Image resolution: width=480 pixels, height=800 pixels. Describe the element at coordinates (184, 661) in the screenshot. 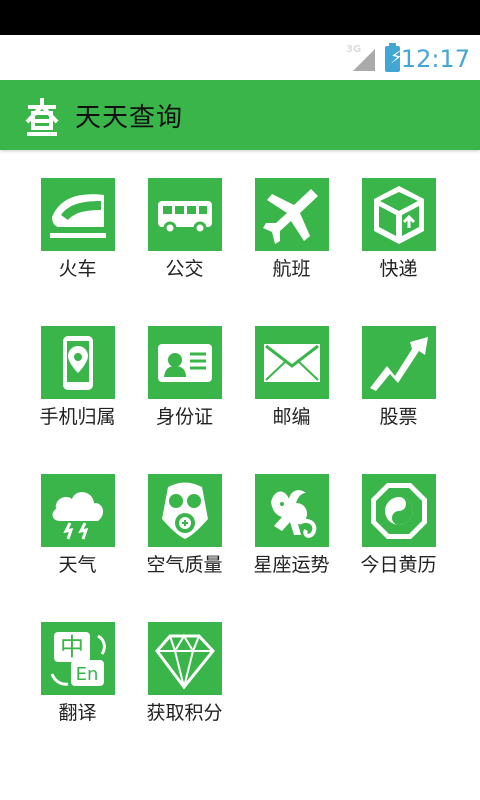

I see `diamond-icon` at that location.